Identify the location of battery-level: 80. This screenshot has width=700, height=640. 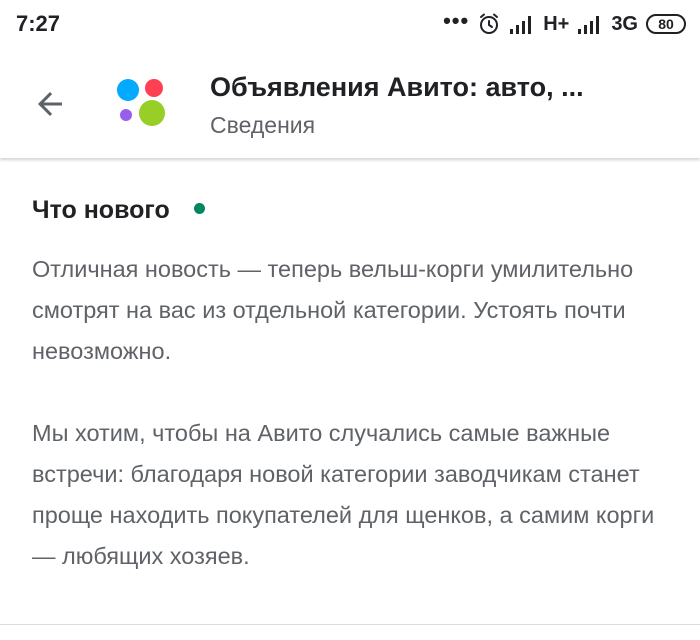
(666, 24).